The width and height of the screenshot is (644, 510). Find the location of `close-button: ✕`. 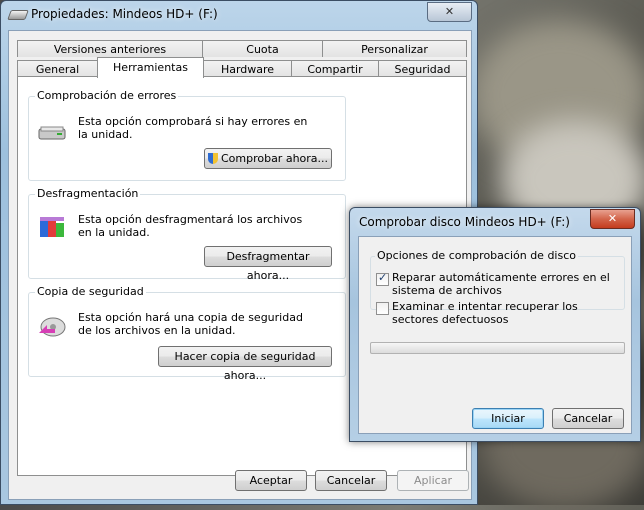

close-button: ✕ is located at coordinates (449, 12).